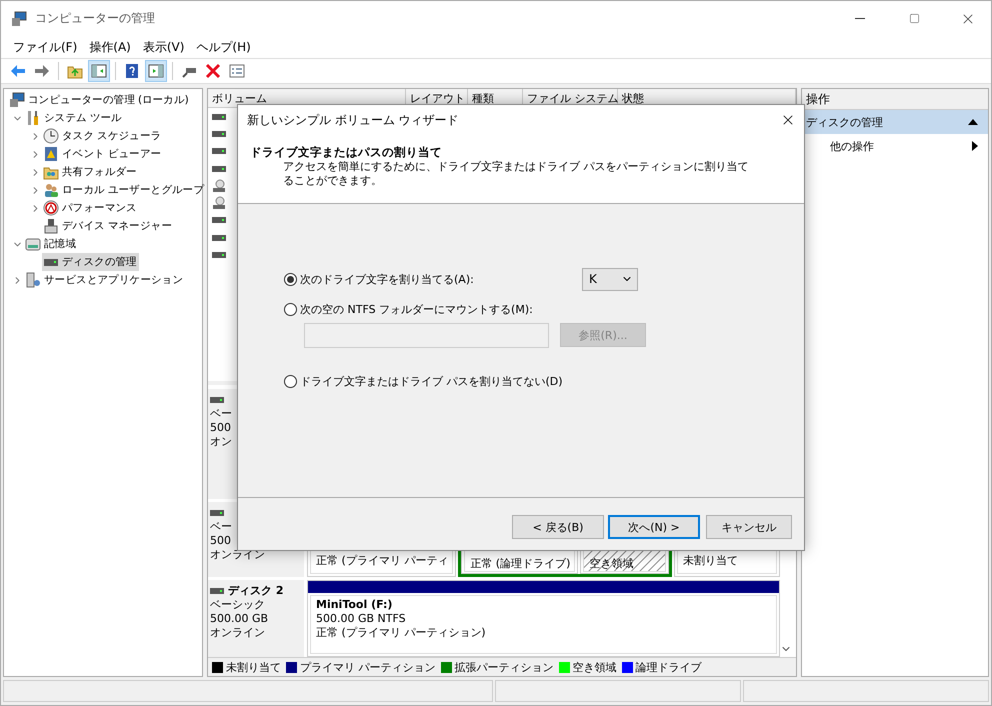  What do you see at coordinates (416, 309) in the screenshot?
I see `radio-label: 次の空の NTFS フォルダーにマウントする(M):` at bounding box center [416, 309].